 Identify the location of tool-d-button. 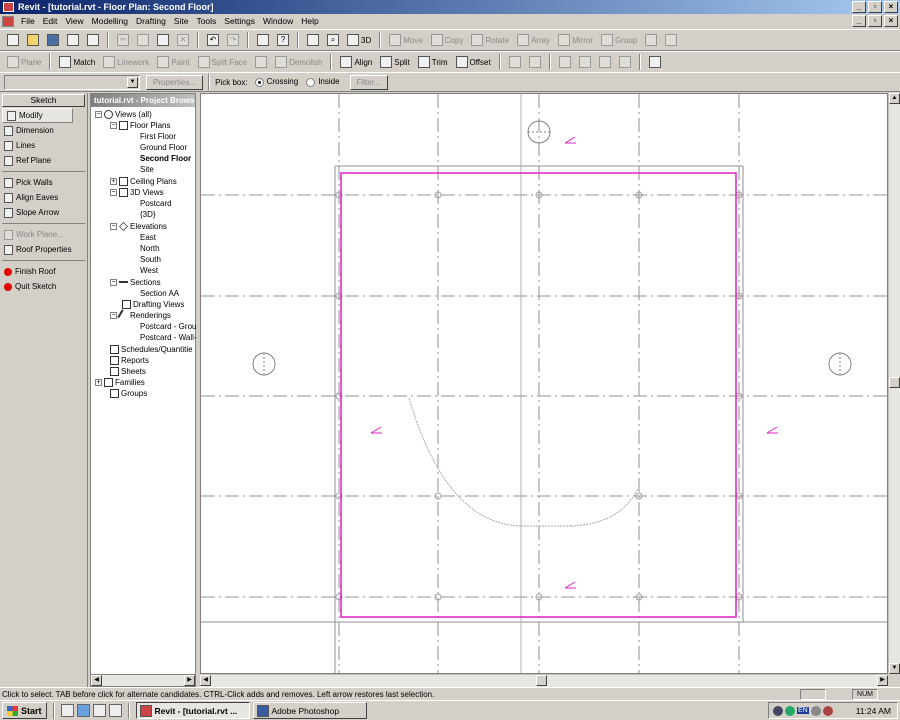
(585, 62).